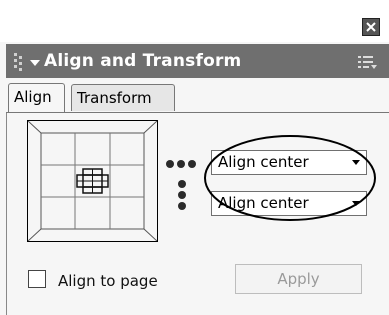 This screenshot has height=315, width=389. Describe the element at coordinates (19, 62) in the screenshot. I see `drag-grip-icon` at that location.